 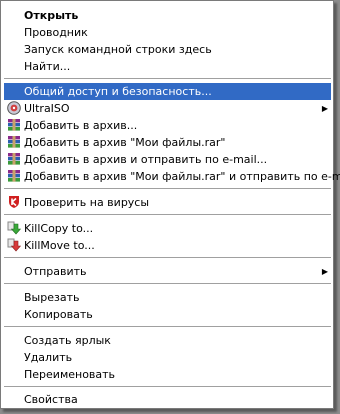 I want to click on menu-item-label: Копировать, so click(x=58, y=314).